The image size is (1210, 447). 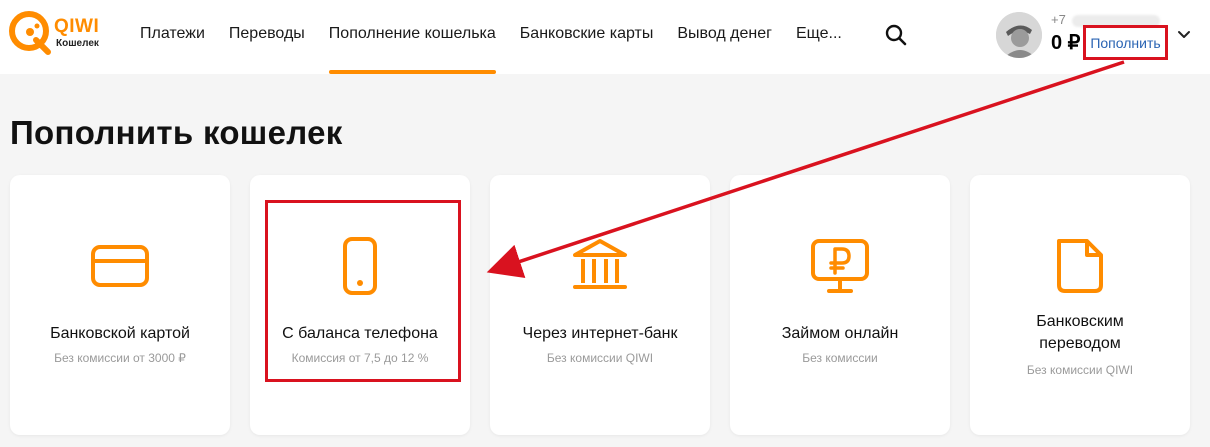 What do you see at coordinates (30, 33) in the screenshot?
I see `qiwi-logo-icon` at bounding box center [30, 33].